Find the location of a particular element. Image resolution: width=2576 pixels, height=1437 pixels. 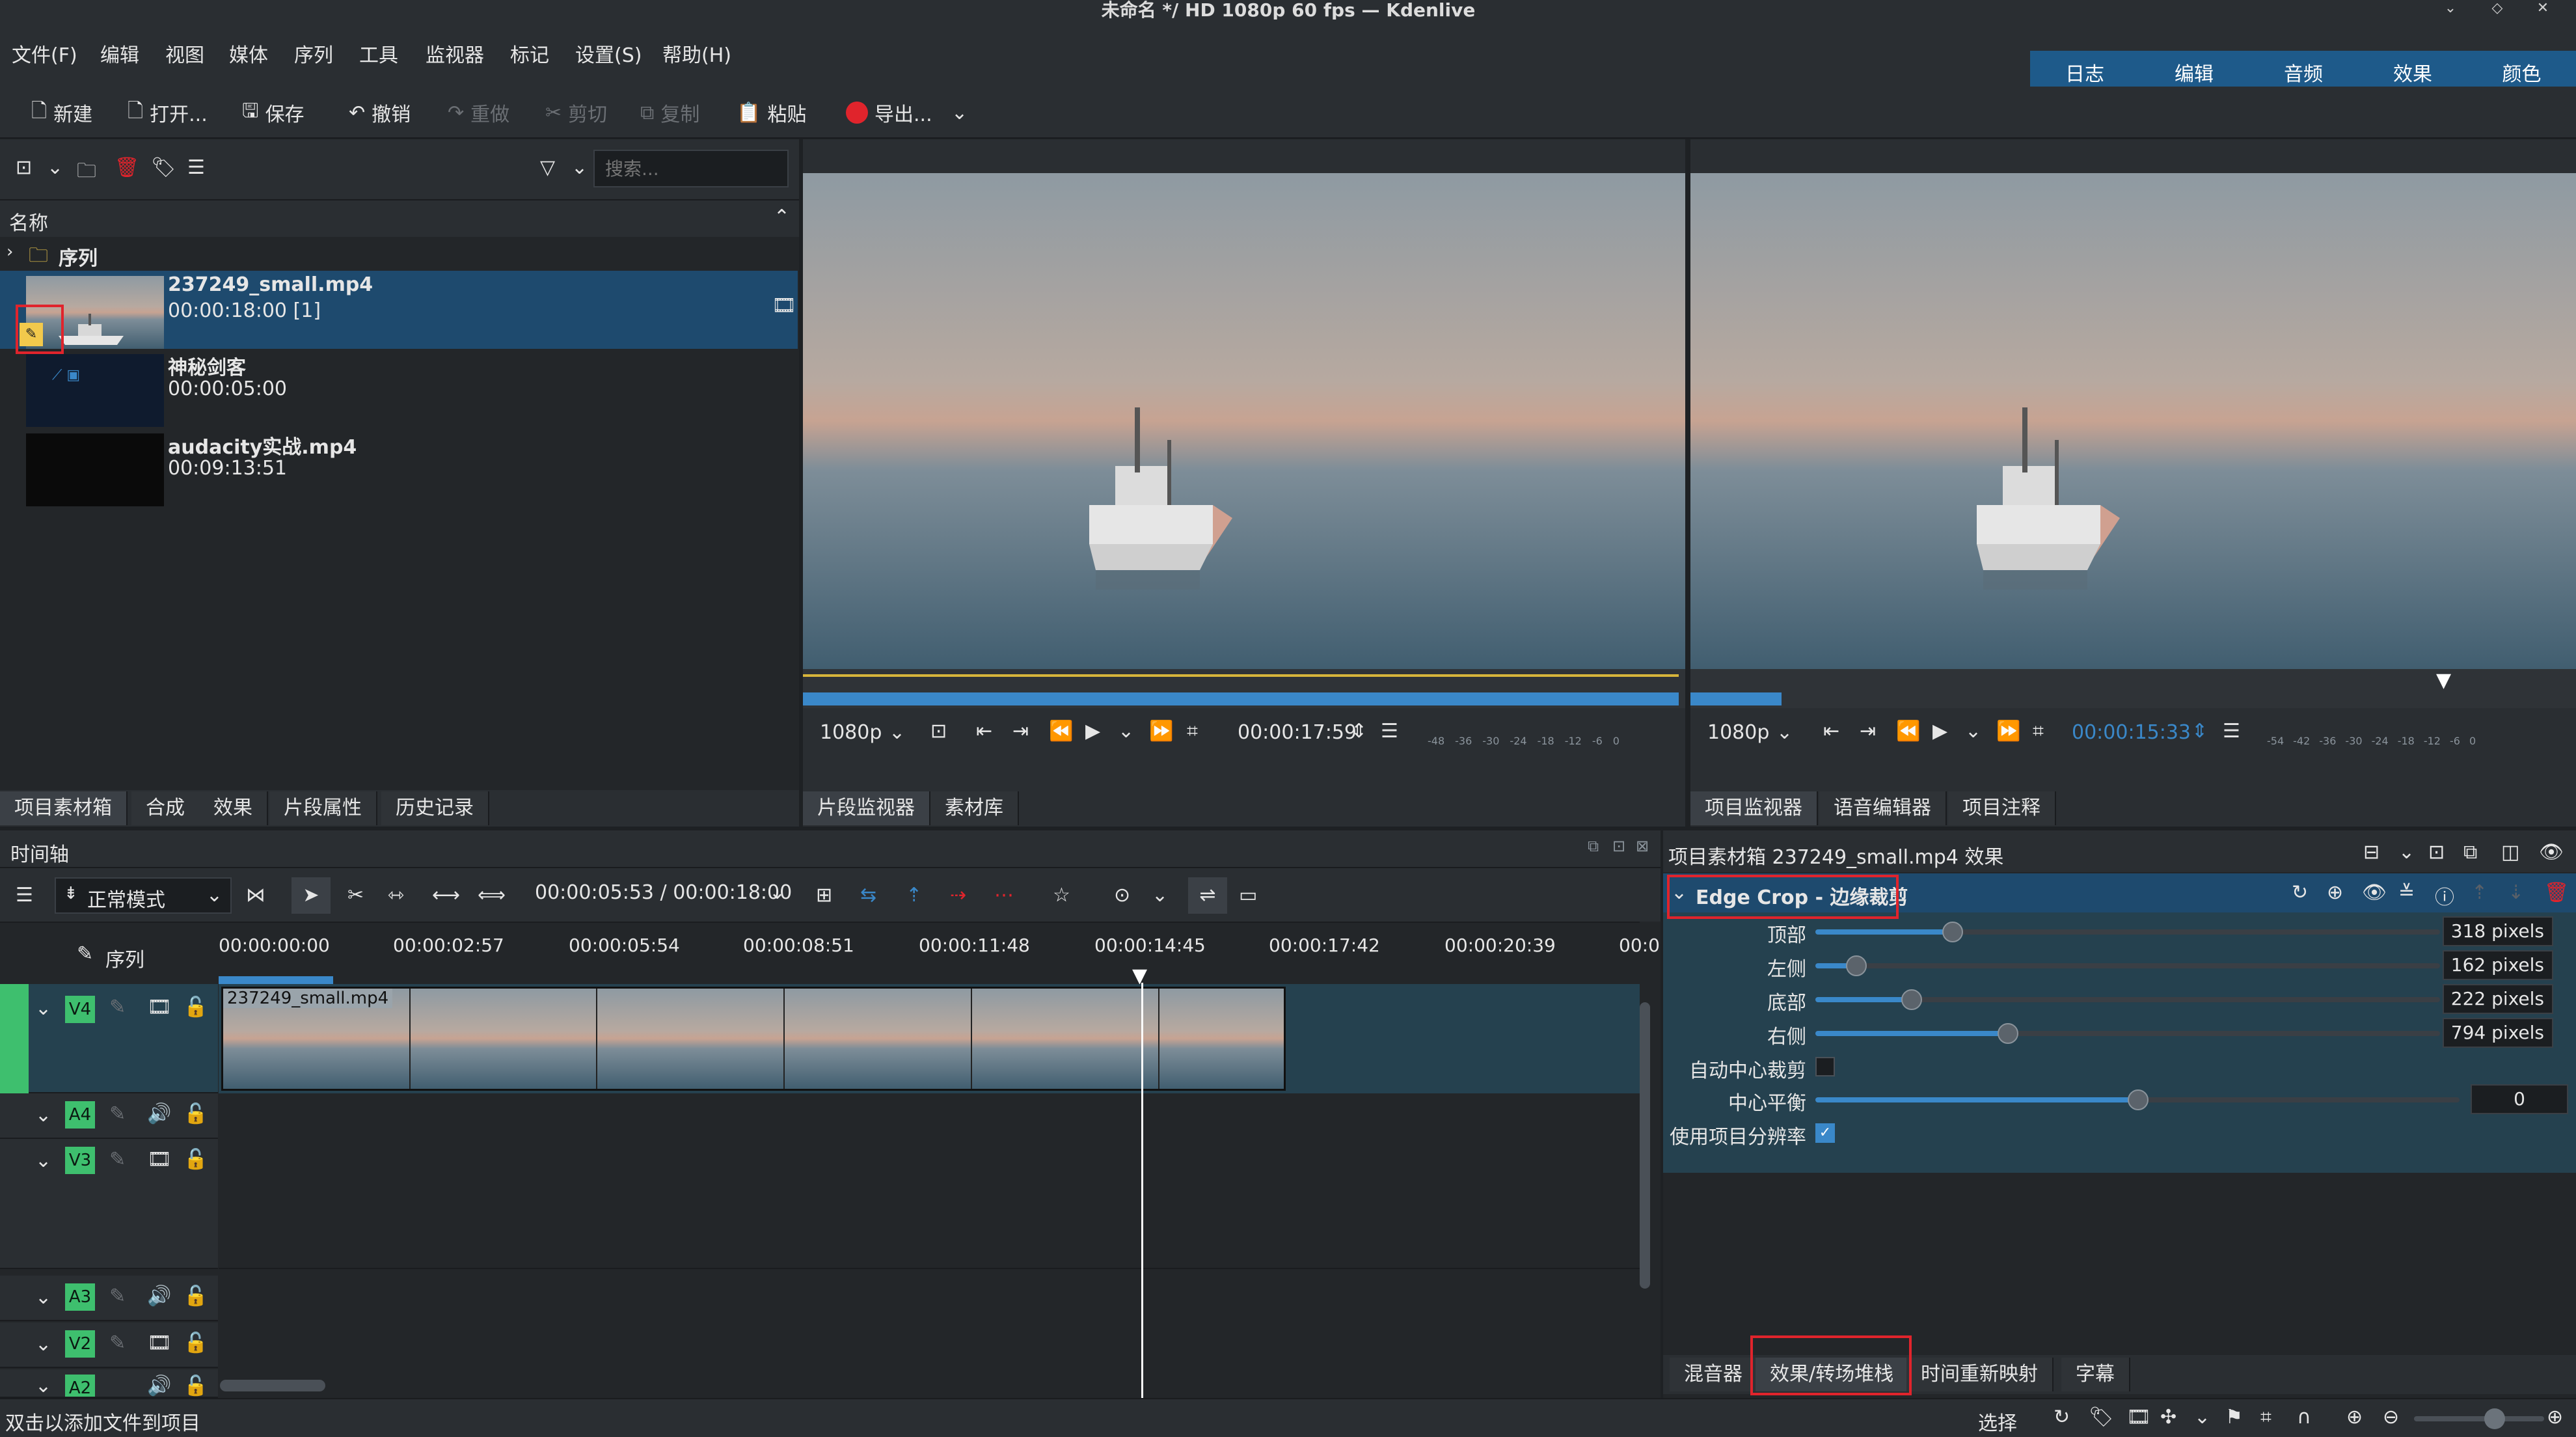

split-view-icon: ⊡ is located at coordinates (2436, 852).